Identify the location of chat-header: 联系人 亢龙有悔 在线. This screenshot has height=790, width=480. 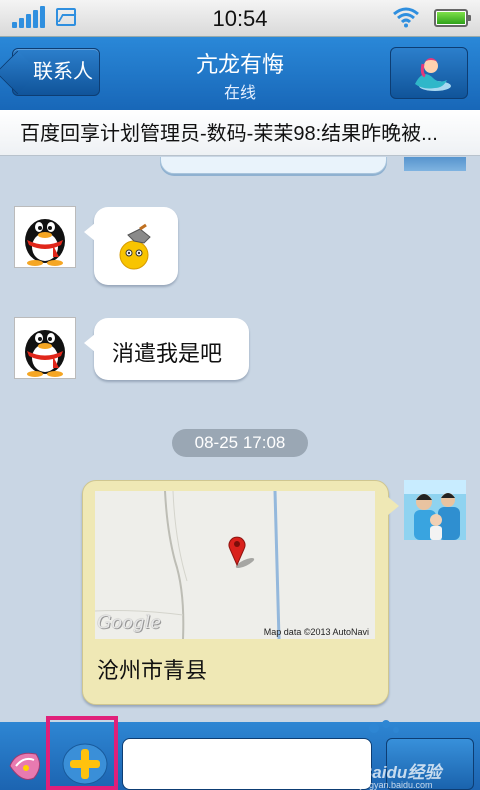
(240, 73).